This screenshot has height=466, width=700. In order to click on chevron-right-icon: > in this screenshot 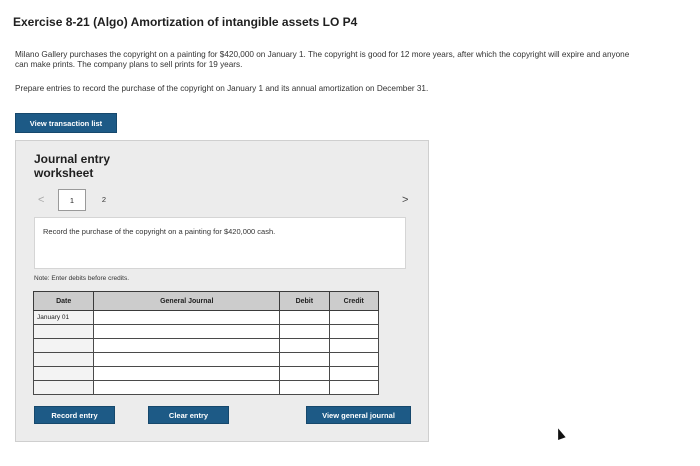, I will do `click(405, 200)`.